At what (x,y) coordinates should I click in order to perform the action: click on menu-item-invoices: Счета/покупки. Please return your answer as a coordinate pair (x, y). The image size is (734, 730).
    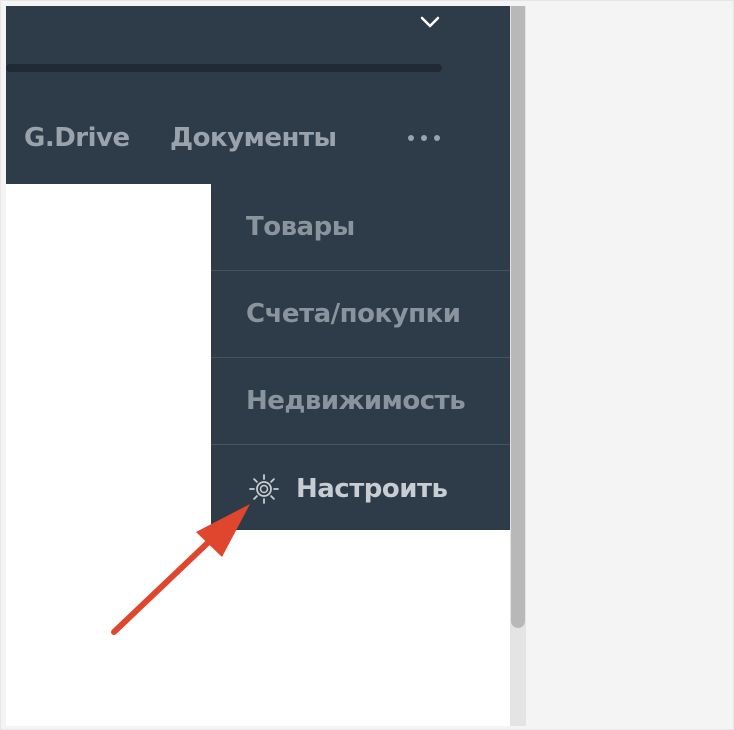
    Looking at the image, I should click on (360, 314).